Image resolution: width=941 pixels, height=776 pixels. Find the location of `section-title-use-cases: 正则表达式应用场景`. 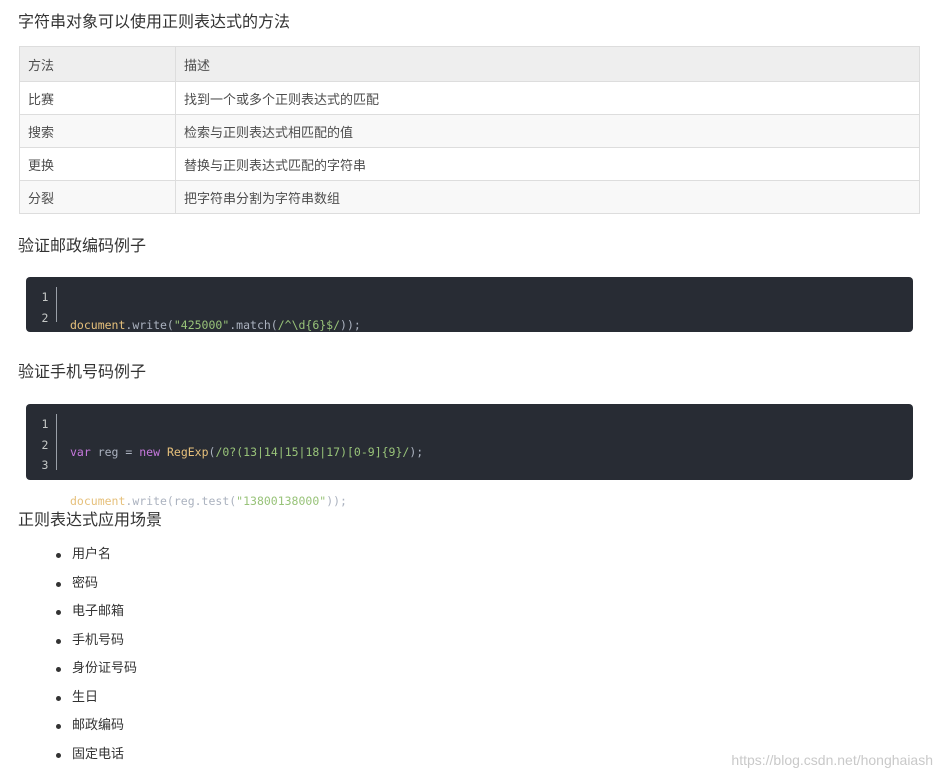

section-title-use-cases: 正则表达式应用场景 is located at coordinates (90, 519).